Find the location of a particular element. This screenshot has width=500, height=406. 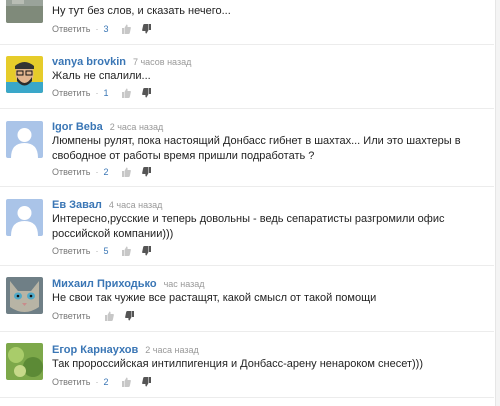

comment-author: Ев Завал 4 часа назад is located at coordinates (107, 205).